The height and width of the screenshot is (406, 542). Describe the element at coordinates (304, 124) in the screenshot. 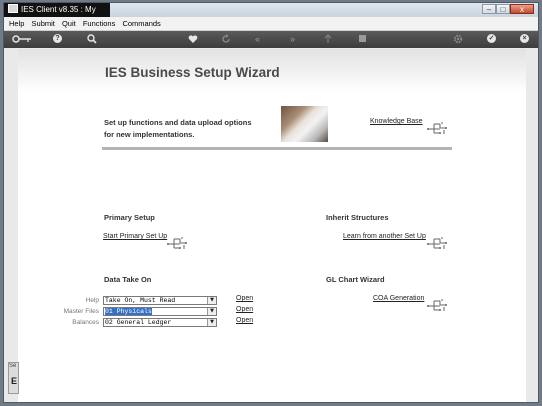

I see `wizard-photo` at that location.